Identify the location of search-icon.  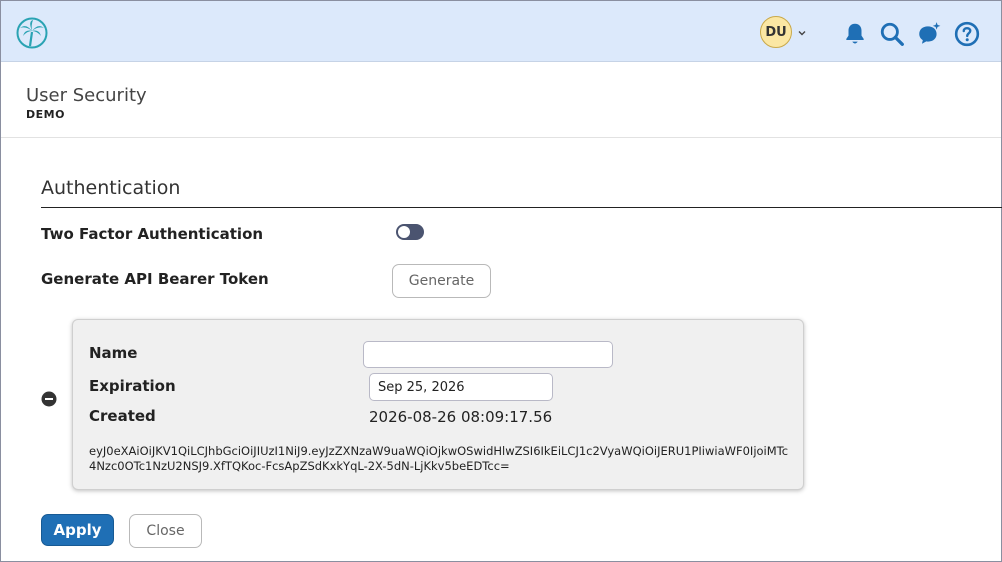
(892, 34).